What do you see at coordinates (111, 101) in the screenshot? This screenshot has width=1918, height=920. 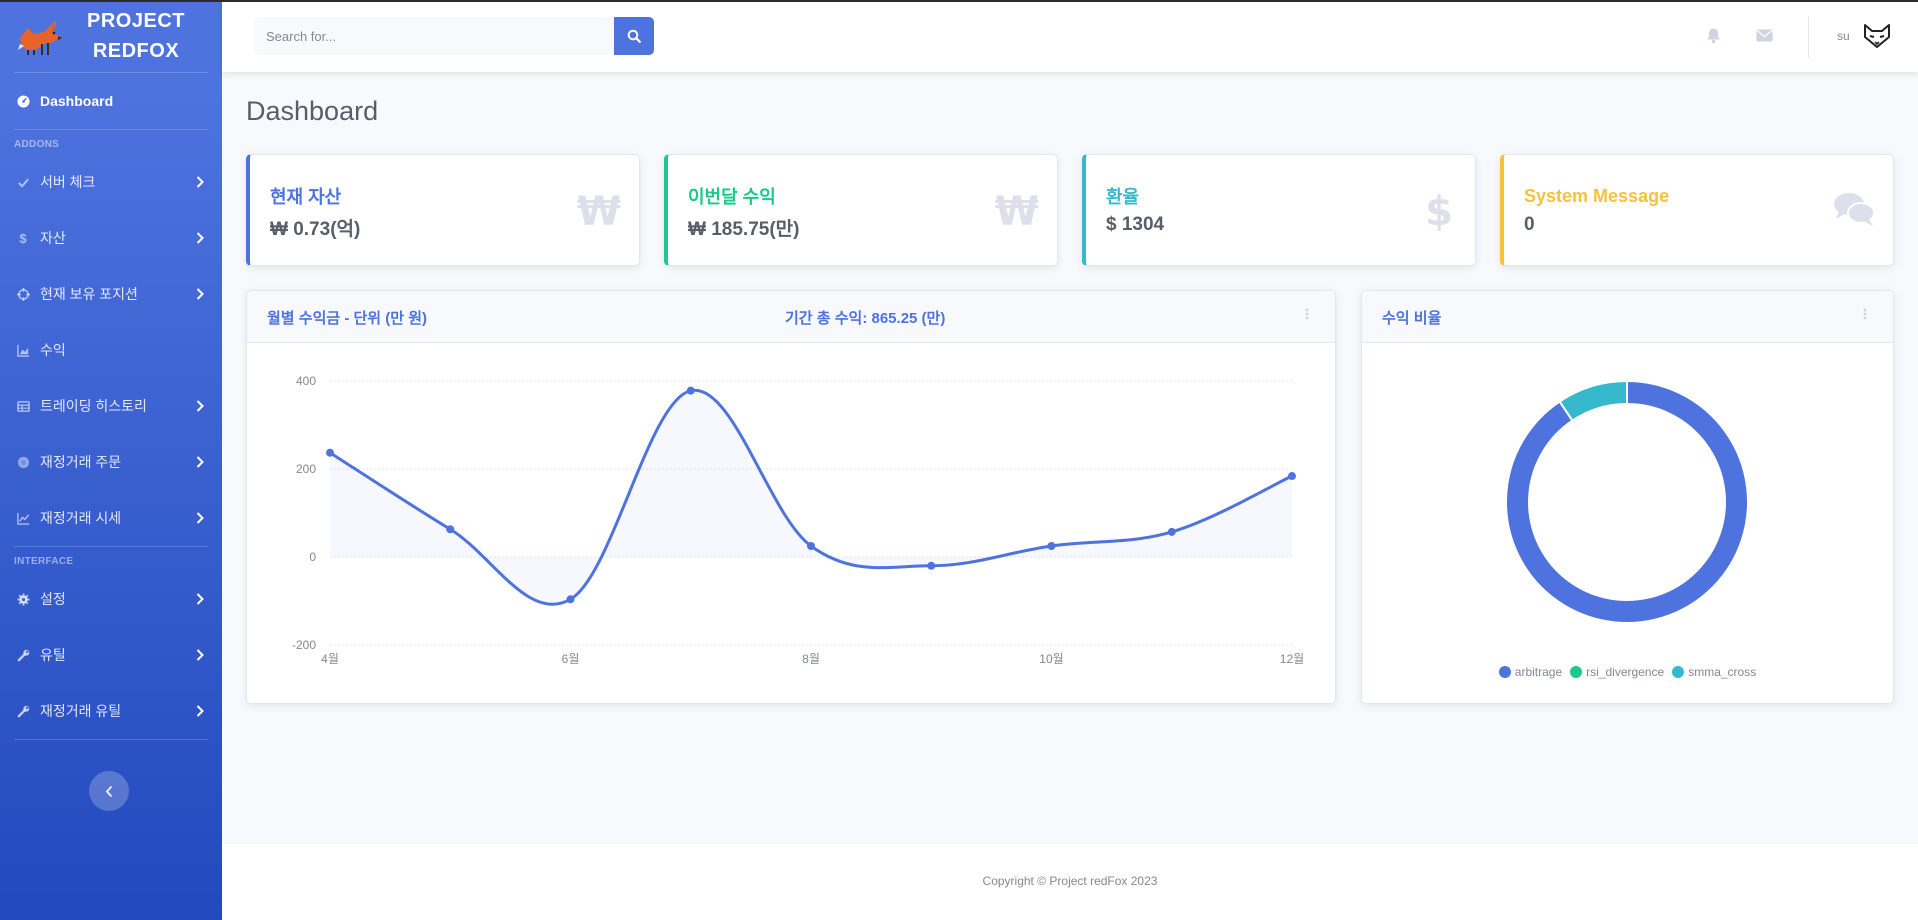 I see `sidebar-item-dashboard: Dashboard` at bounding box center [111, 101].